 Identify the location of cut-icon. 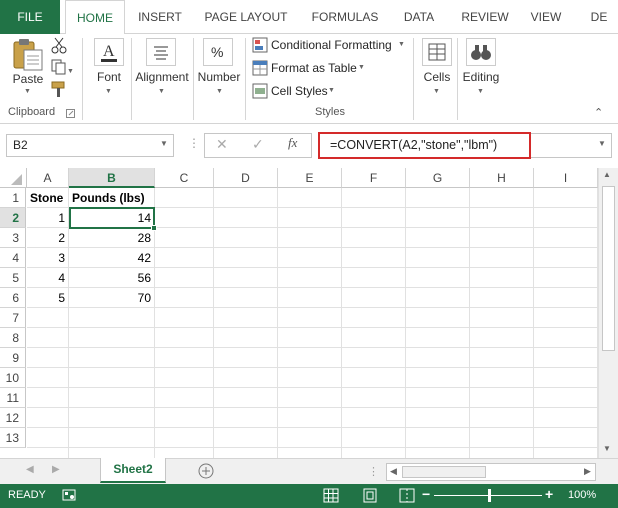
(59, 45).